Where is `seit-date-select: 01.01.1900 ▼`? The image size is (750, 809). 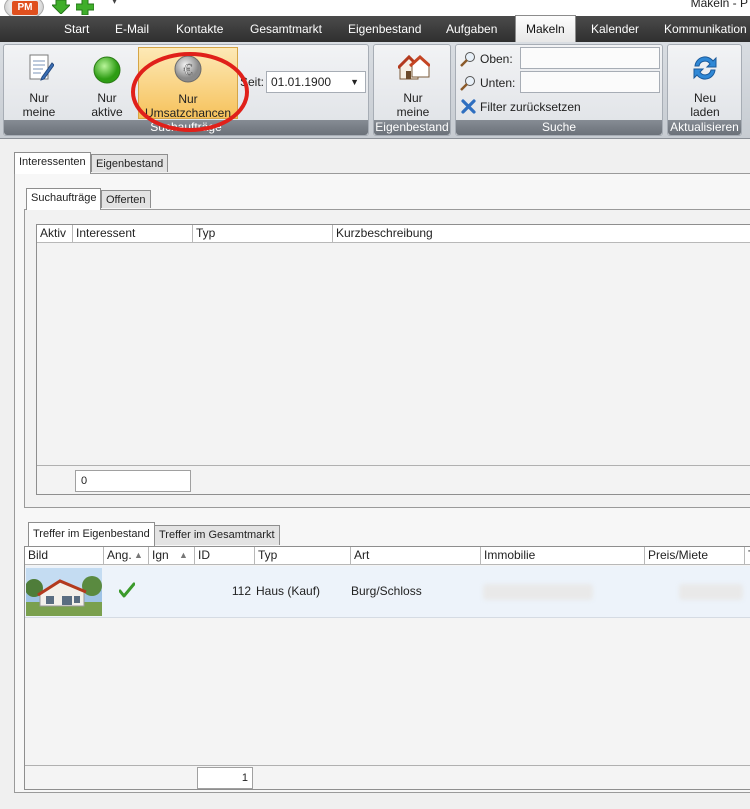
seit-date-select: 01.01.1900 ▼ is located at coordinates (316, 82).